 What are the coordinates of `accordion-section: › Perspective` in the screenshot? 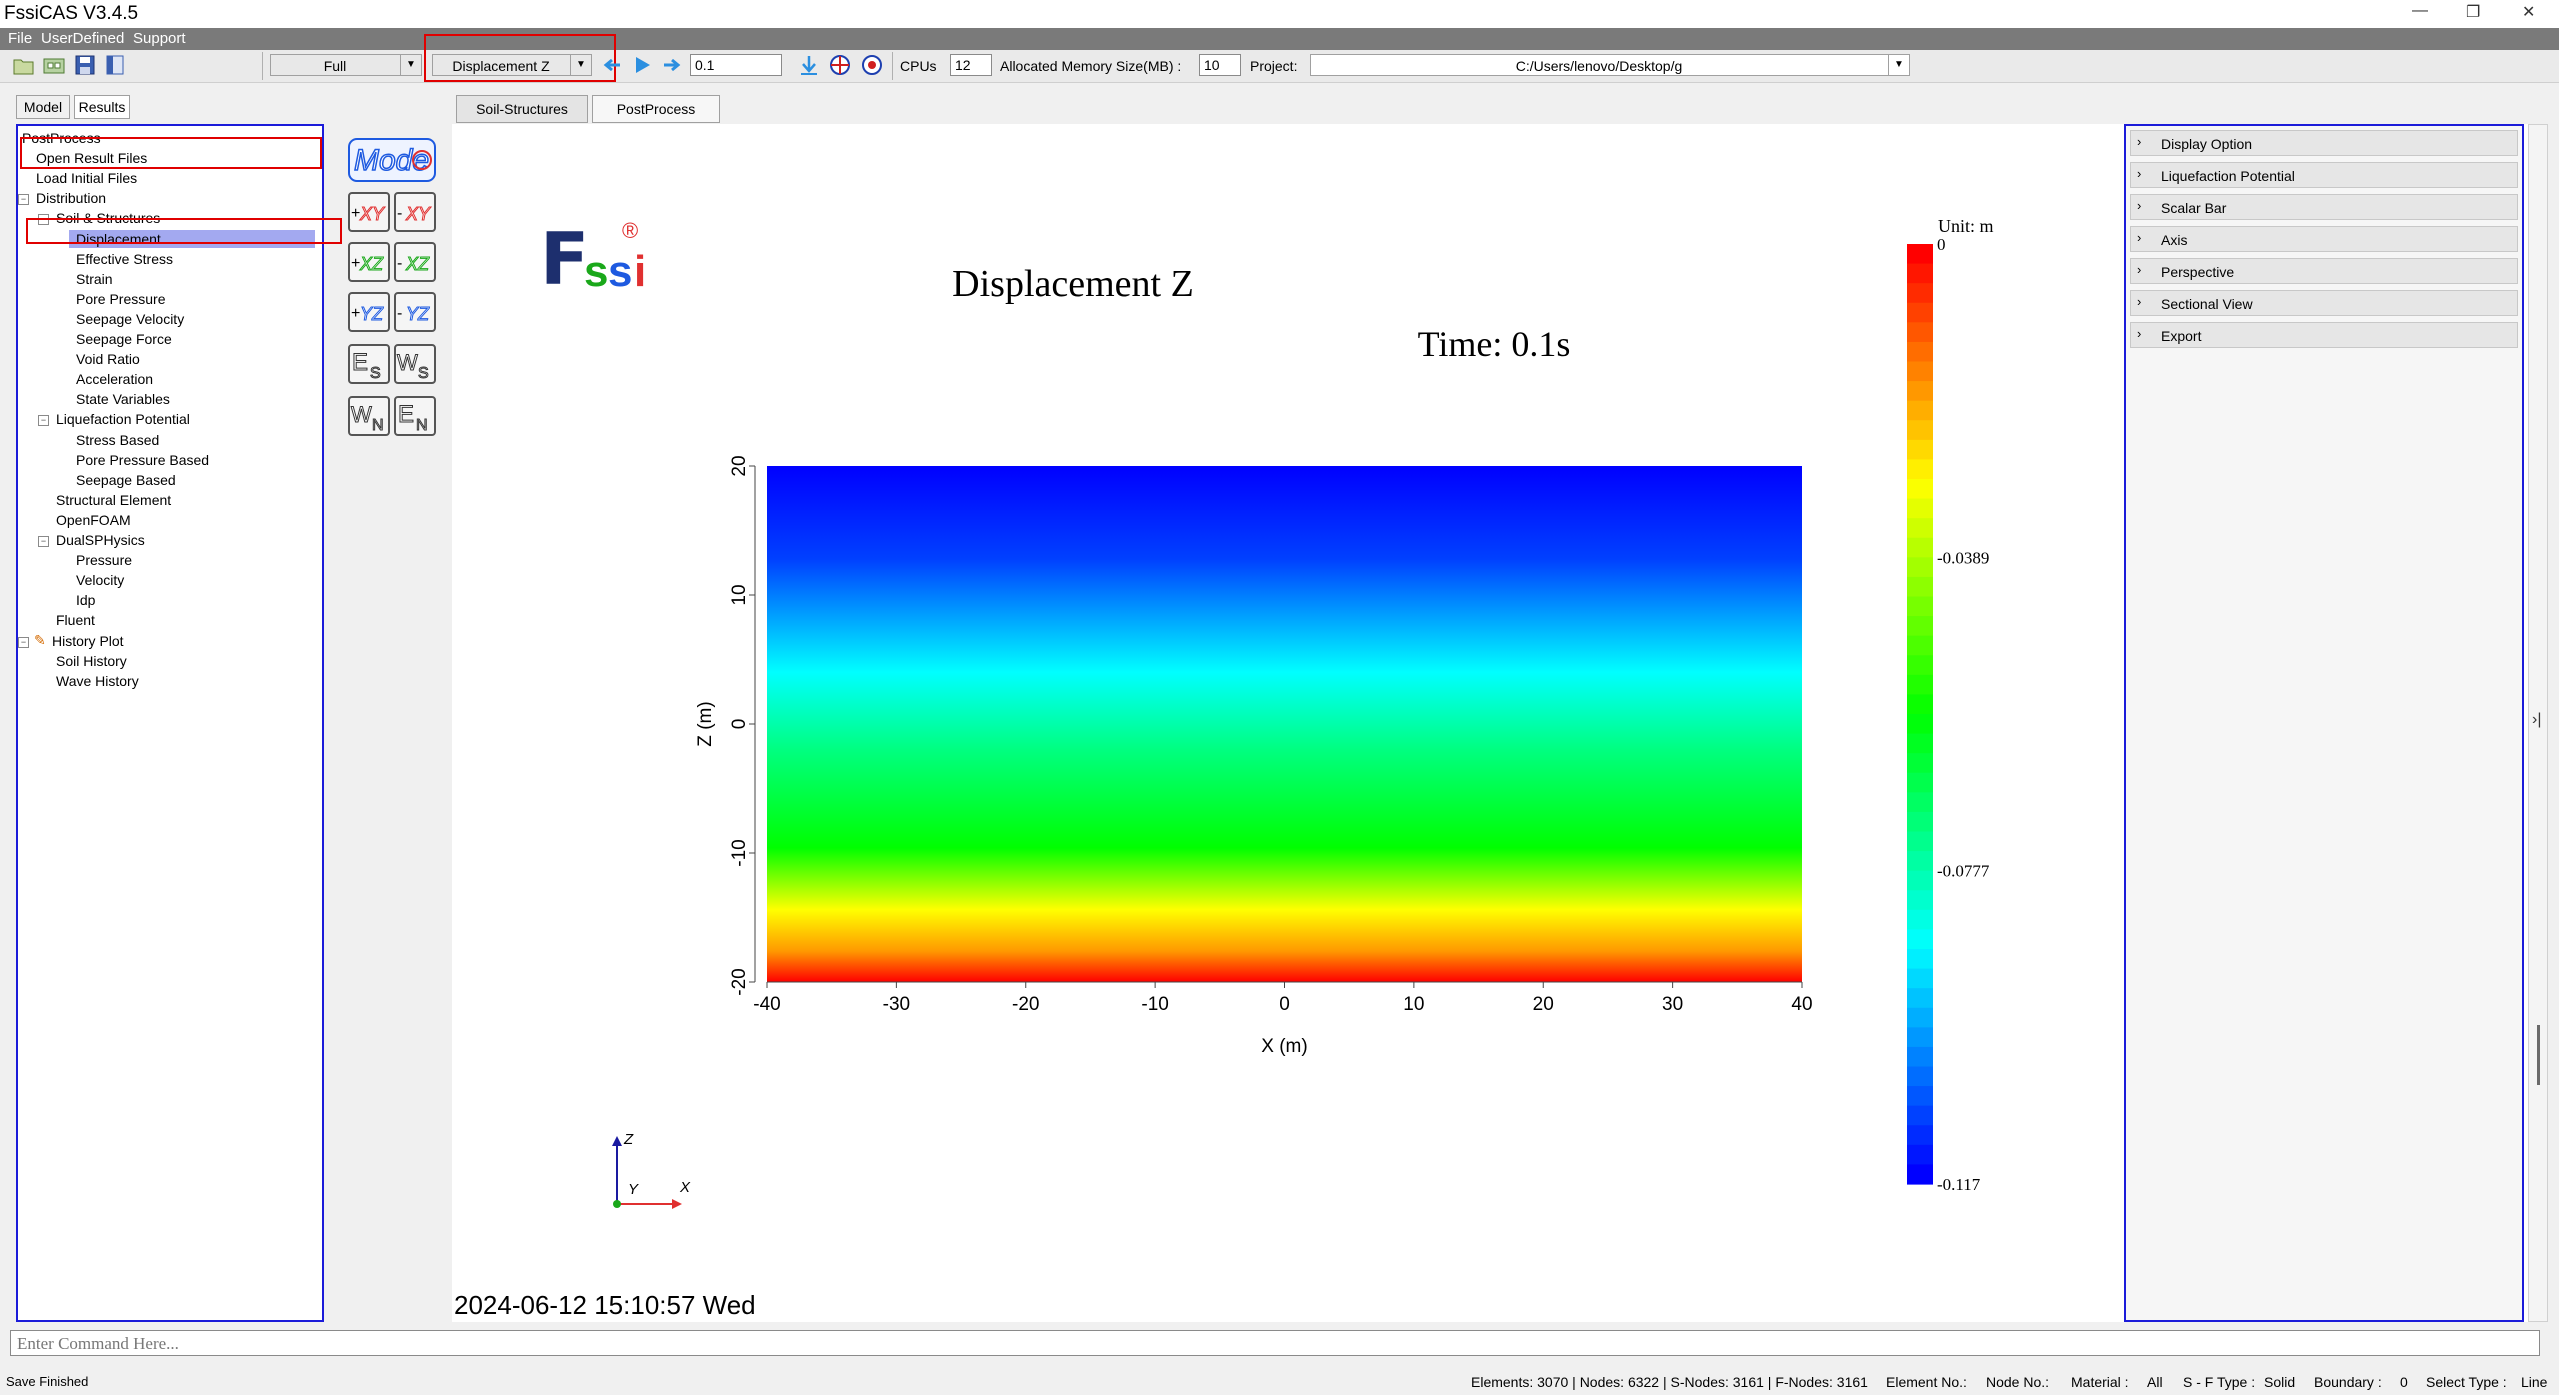 It's located at (2324, 271).